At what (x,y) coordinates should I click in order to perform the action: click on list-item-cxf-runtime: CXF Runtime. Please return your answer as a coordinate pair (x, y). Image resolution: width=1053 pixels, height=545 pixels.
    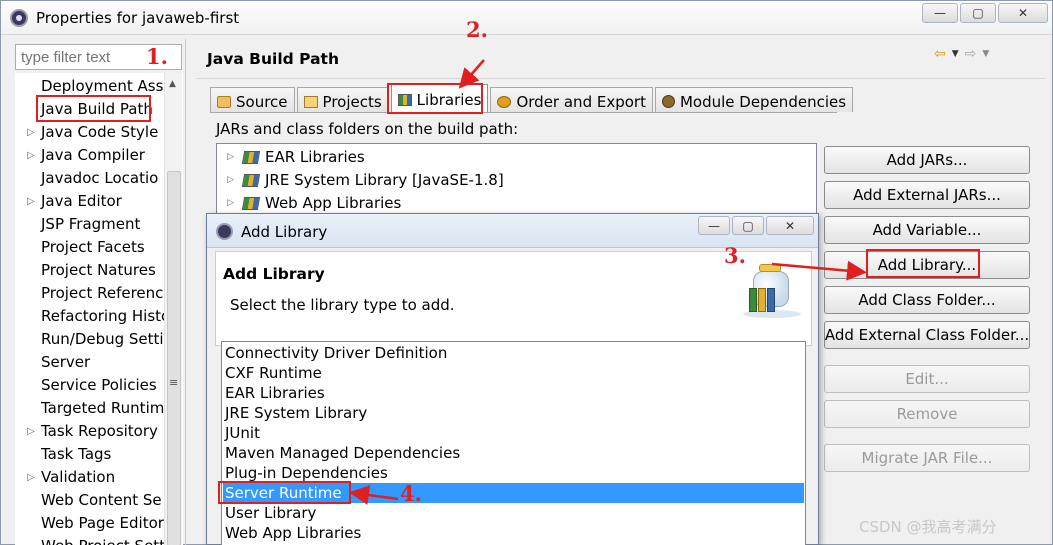
    Looking at the image, I should click on (513, 373).